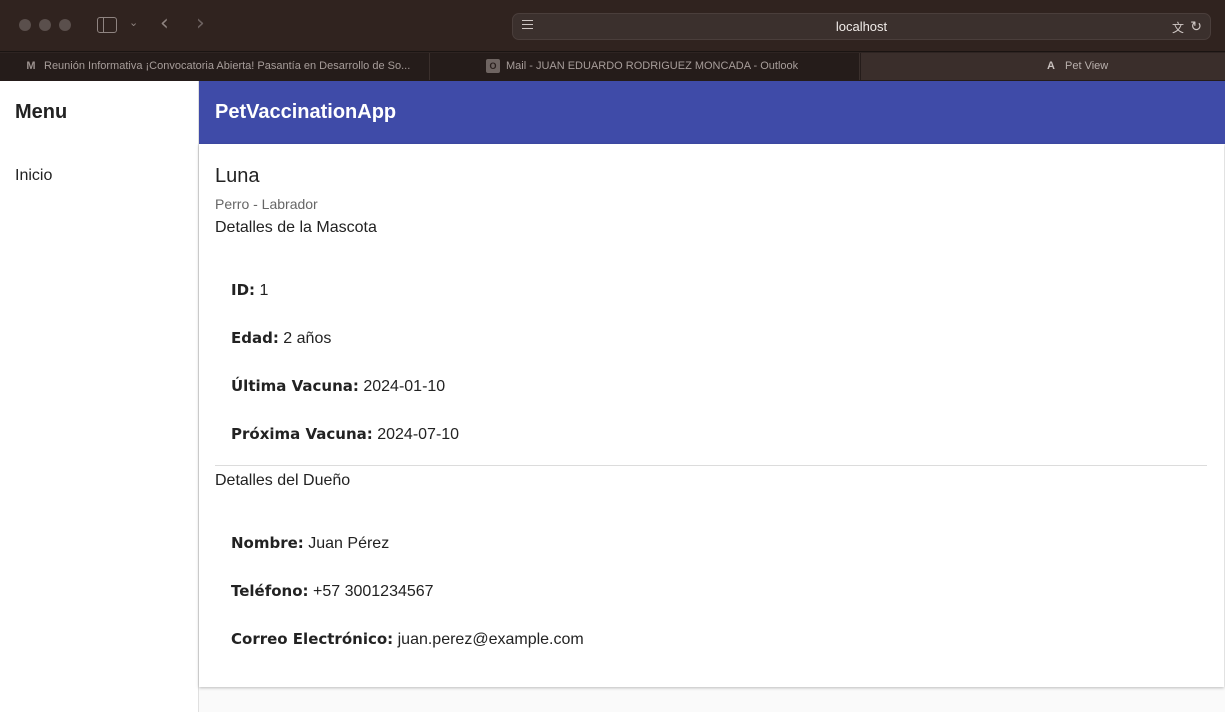 The width and height of the screenshot is (1225, 712). I want to click on forward-icon: ›, so click(200, 23).